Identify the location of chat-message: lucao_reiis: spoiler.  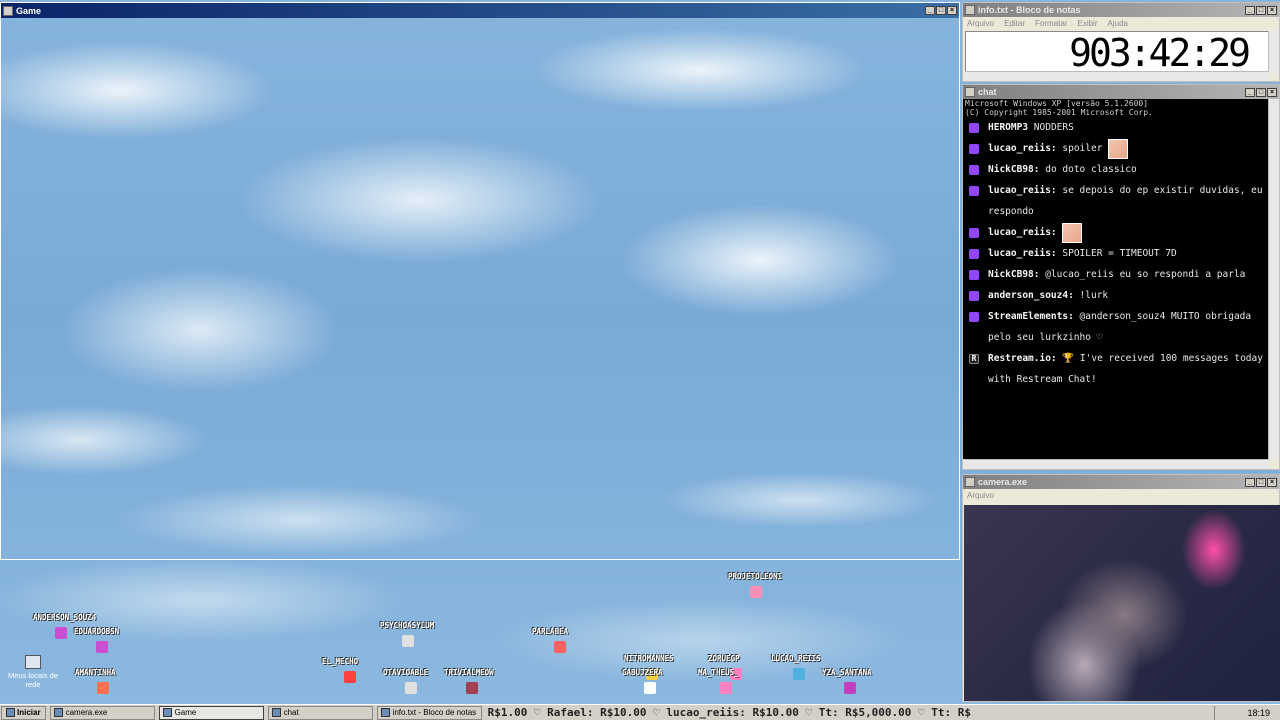
(1116, 148).